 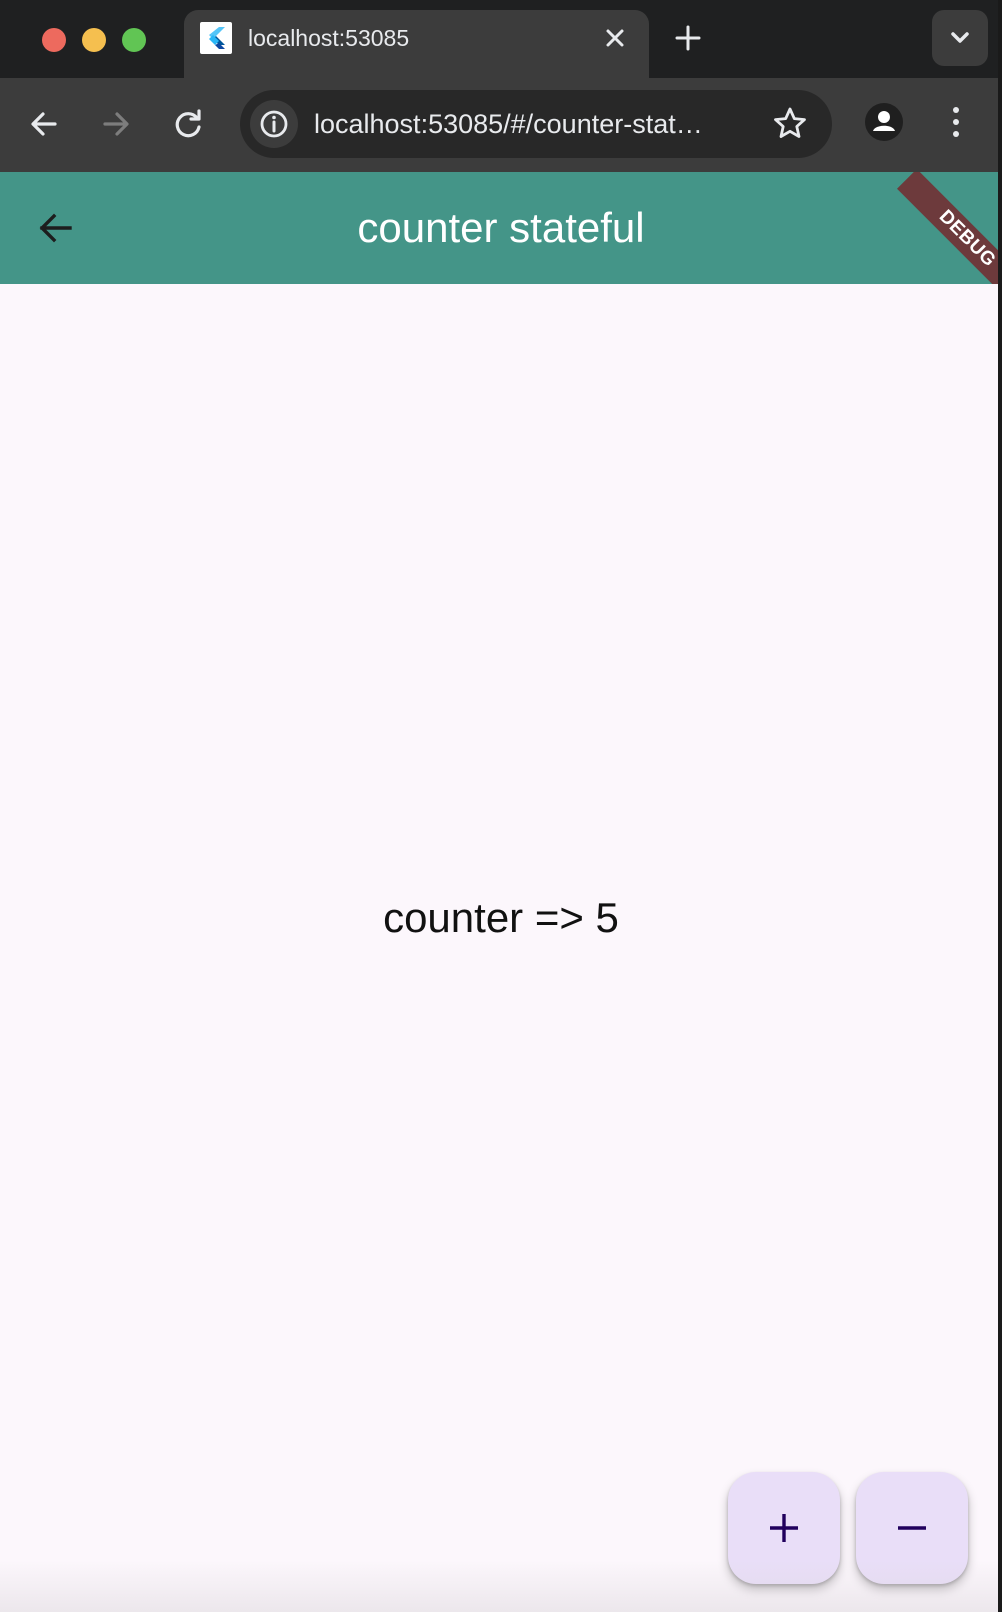 I want to click on bookmark-button, so click(x=790, y=124).